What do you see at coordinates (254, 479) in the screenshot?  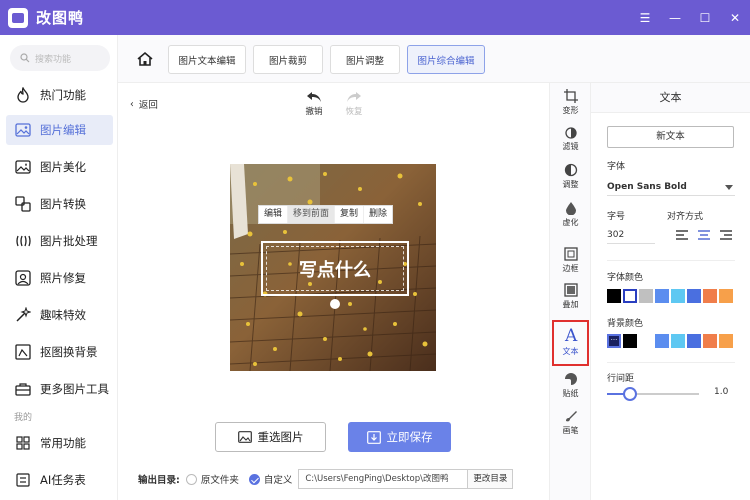 I see `radio-custom-folder` at bounding box center [254, 479].